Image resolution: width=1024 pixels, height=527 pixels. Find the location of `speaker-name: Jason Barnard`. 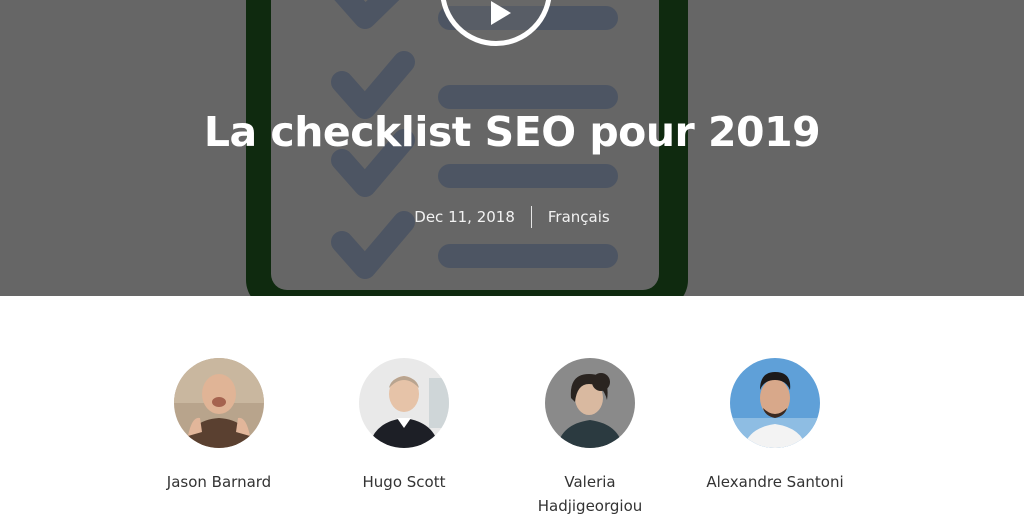

speaker-name: Jason Barnard is located at coordinates (219, 482).